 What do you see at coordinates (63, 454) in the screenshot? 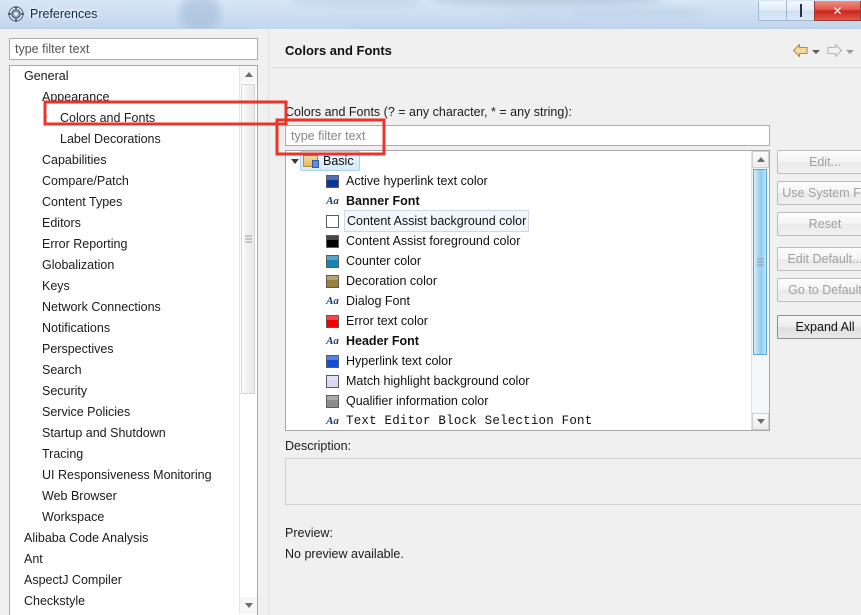
I see `sidebar-item-label: Tracing` at bounding box center [63, 454].